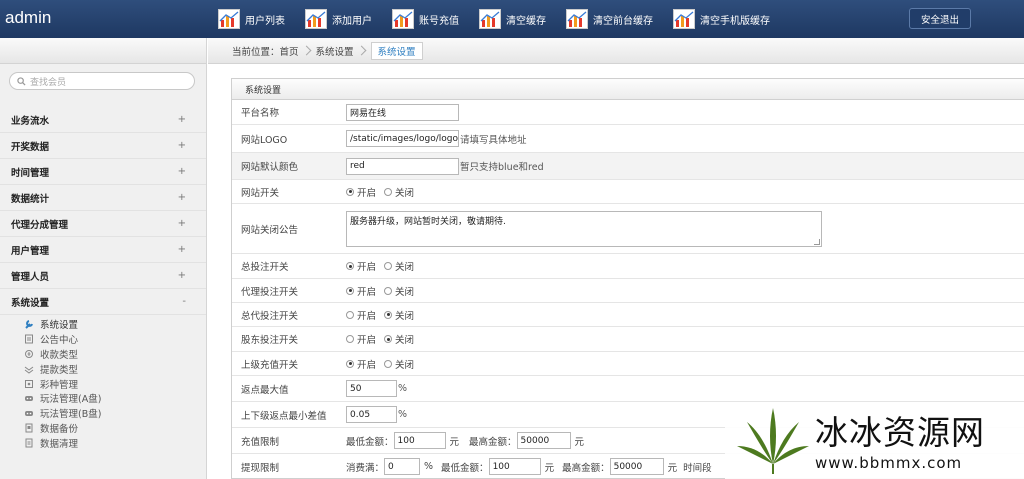  I want to click on nav-item-0: 用户列表, so click(251, 19).